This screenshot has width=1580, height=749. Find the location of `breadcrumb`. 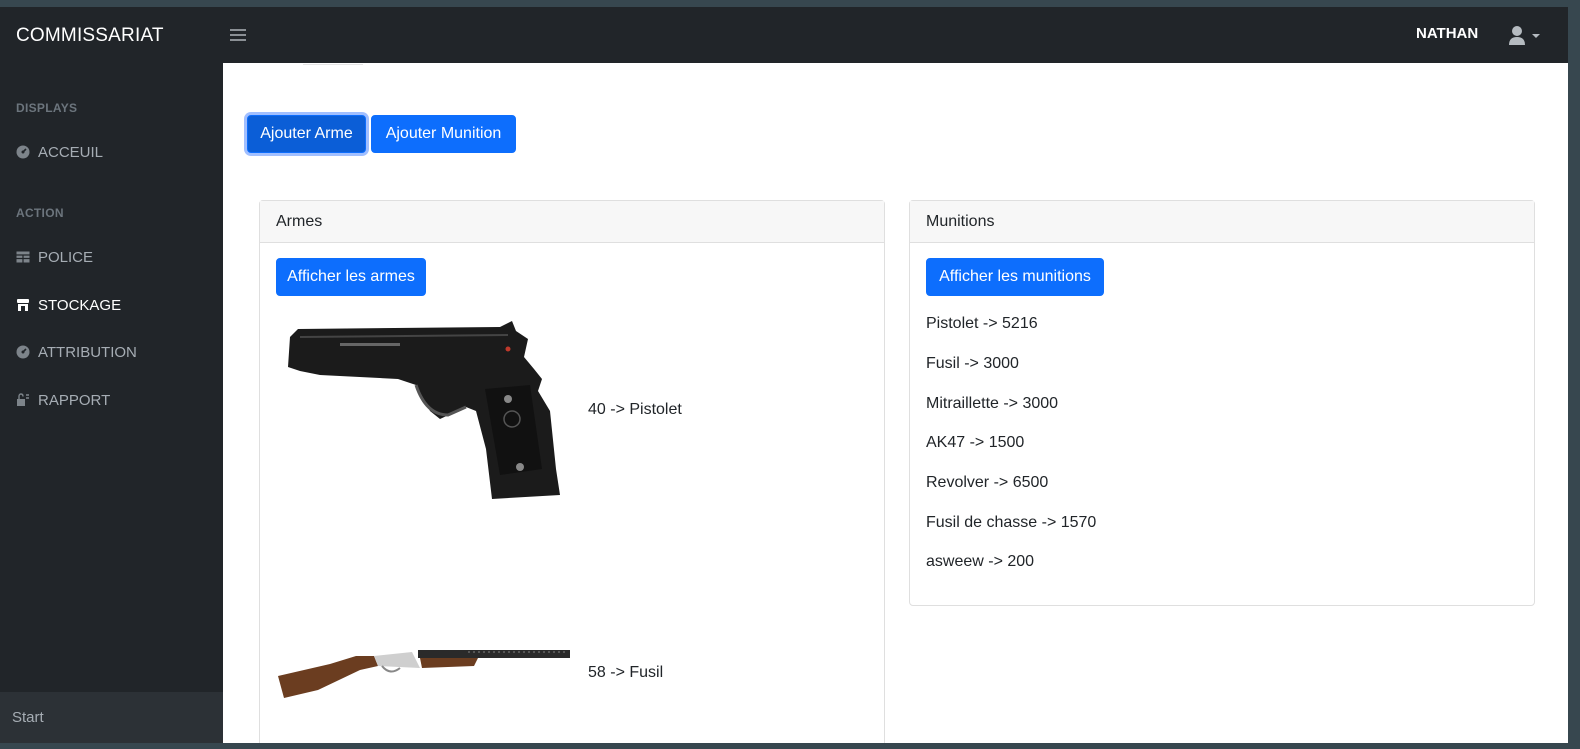

breadcrumb is located at coordinates (333, 64).